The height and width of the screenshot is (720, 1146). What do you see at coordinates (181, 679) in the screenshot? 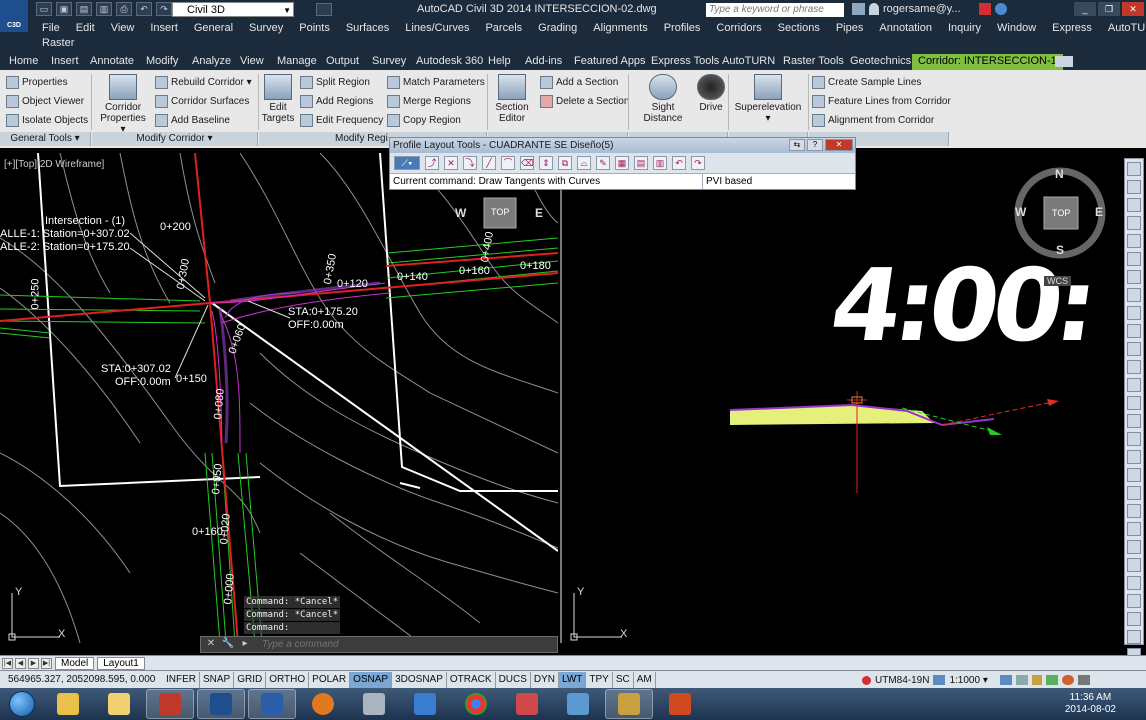
I see `status-toggle-infer: INFER` at bounding box center [181, 679].